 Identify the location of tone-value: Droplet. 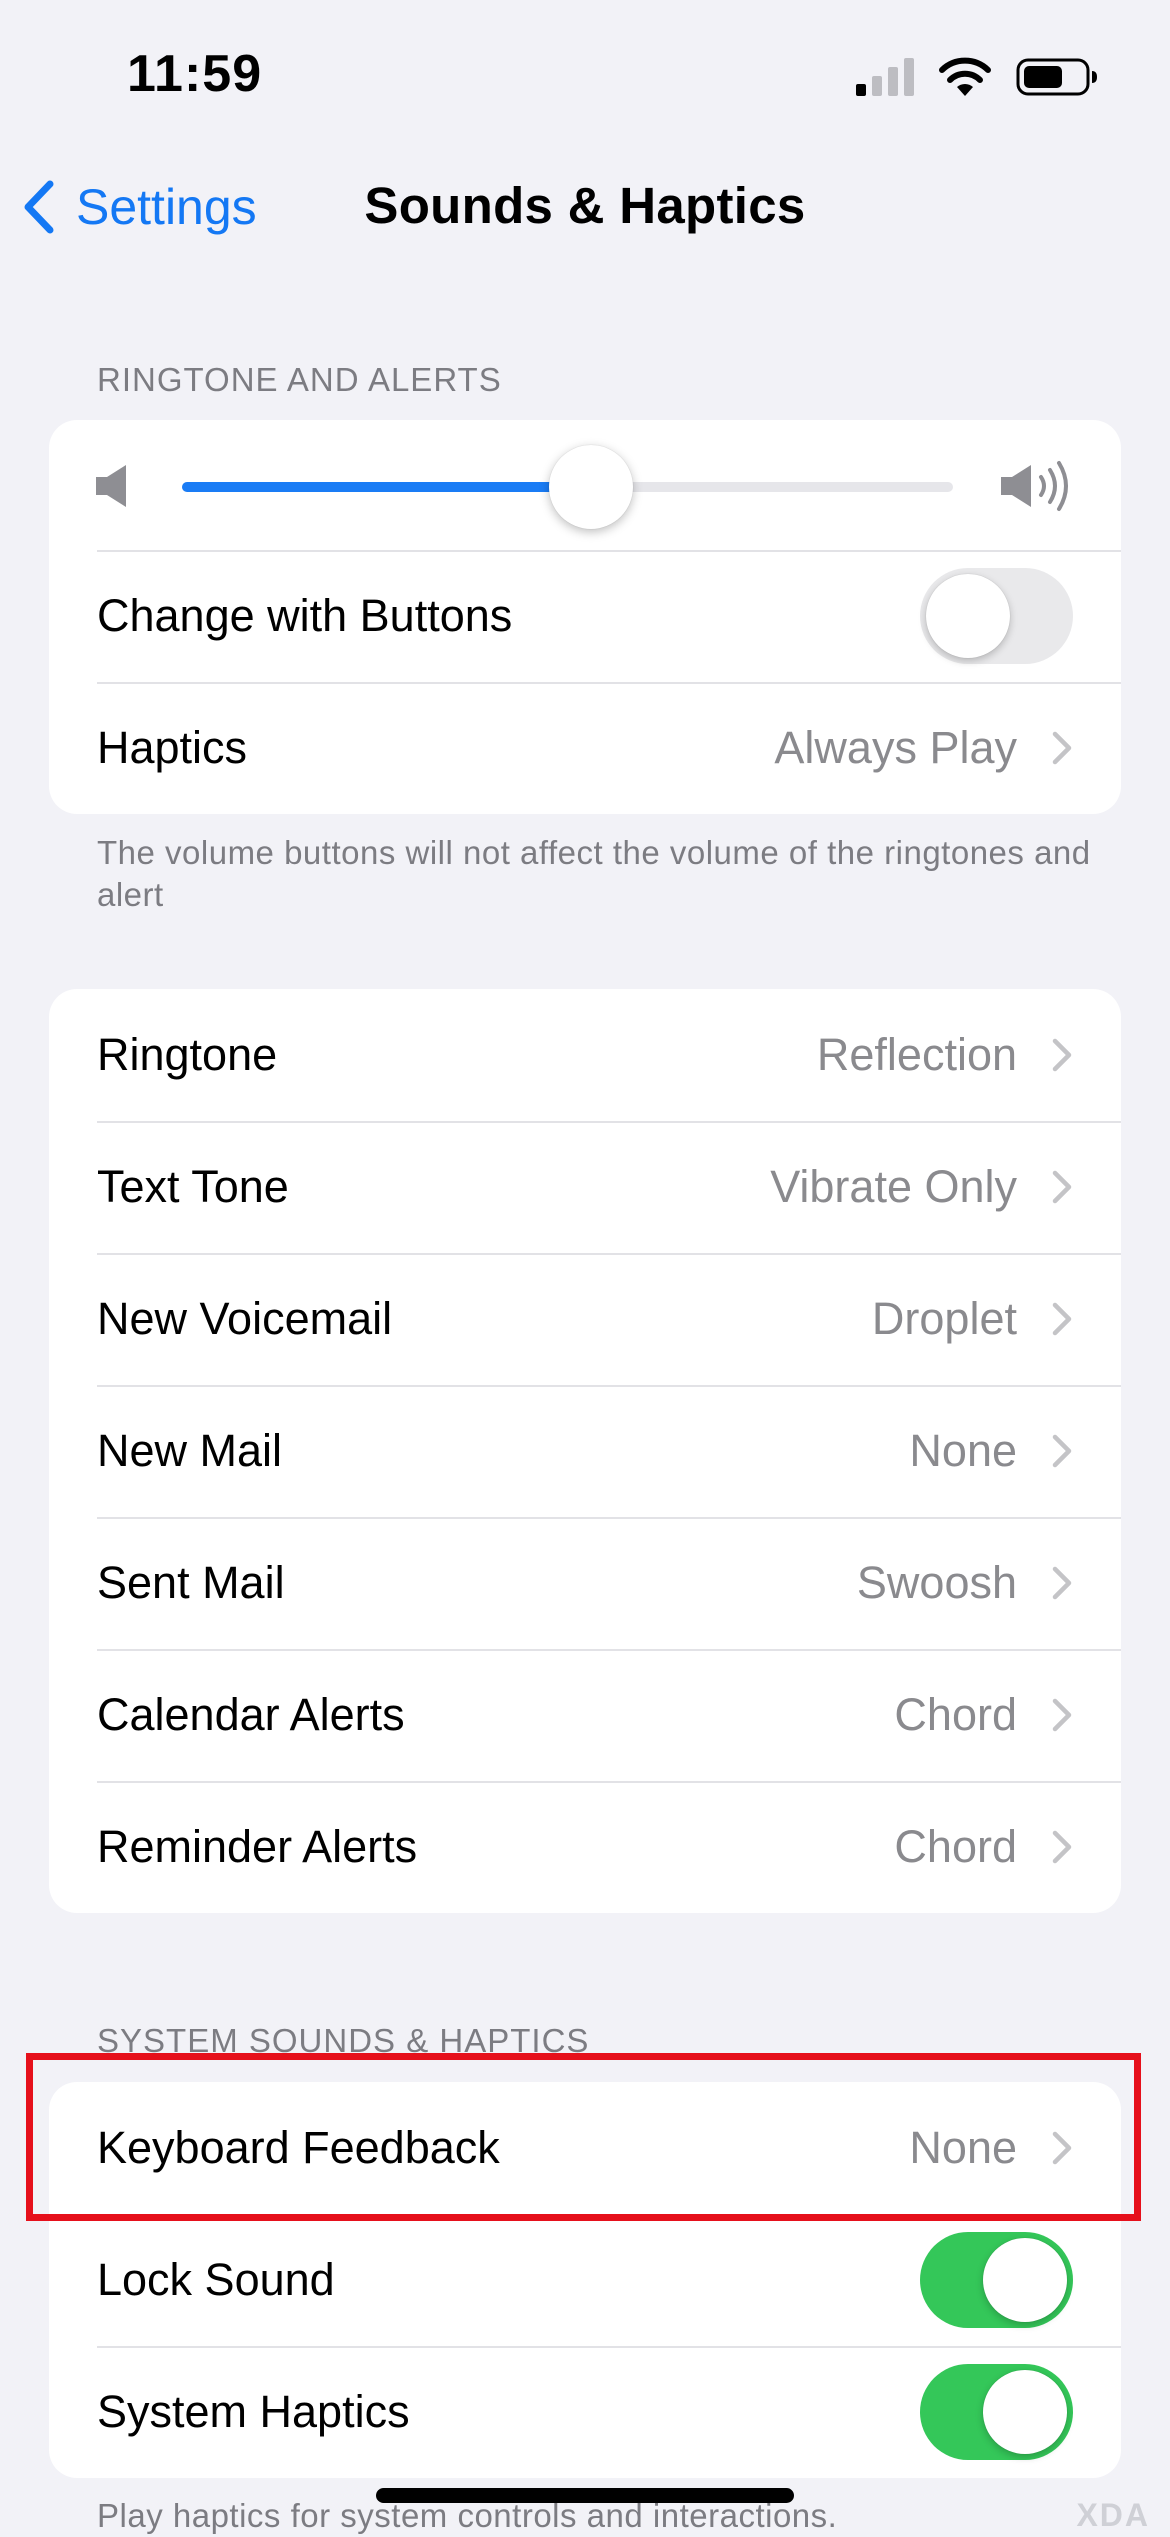
(944, 1318).